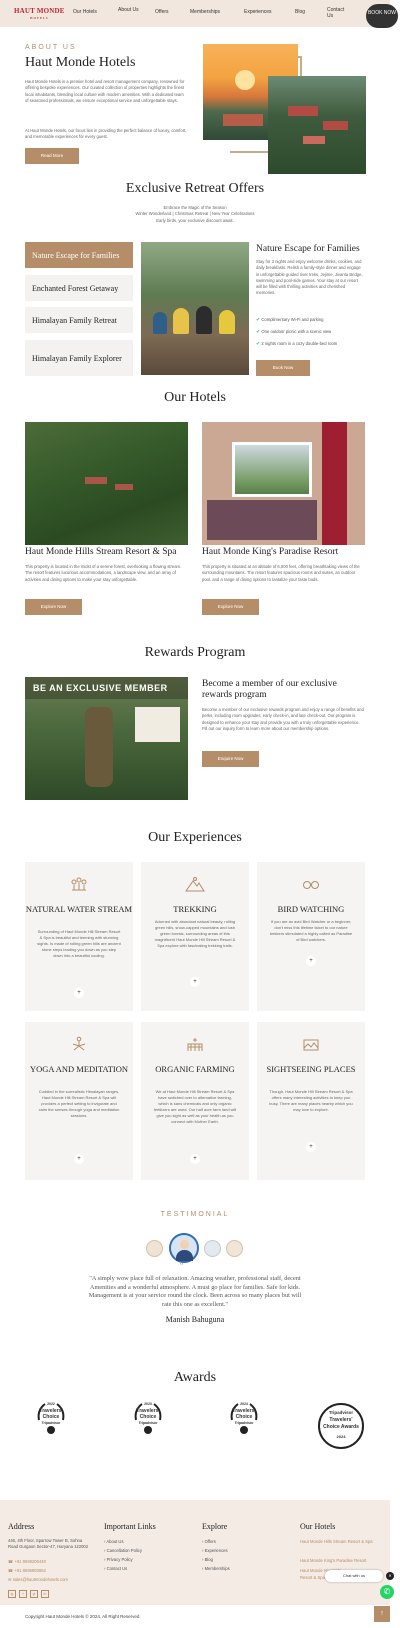 This screenshot has height=1628, width=400. What do you see at coordinates (339, 13) in the screenshot?
I see `nav-contact-us: Contact Us` at bounding box center [339, 13].